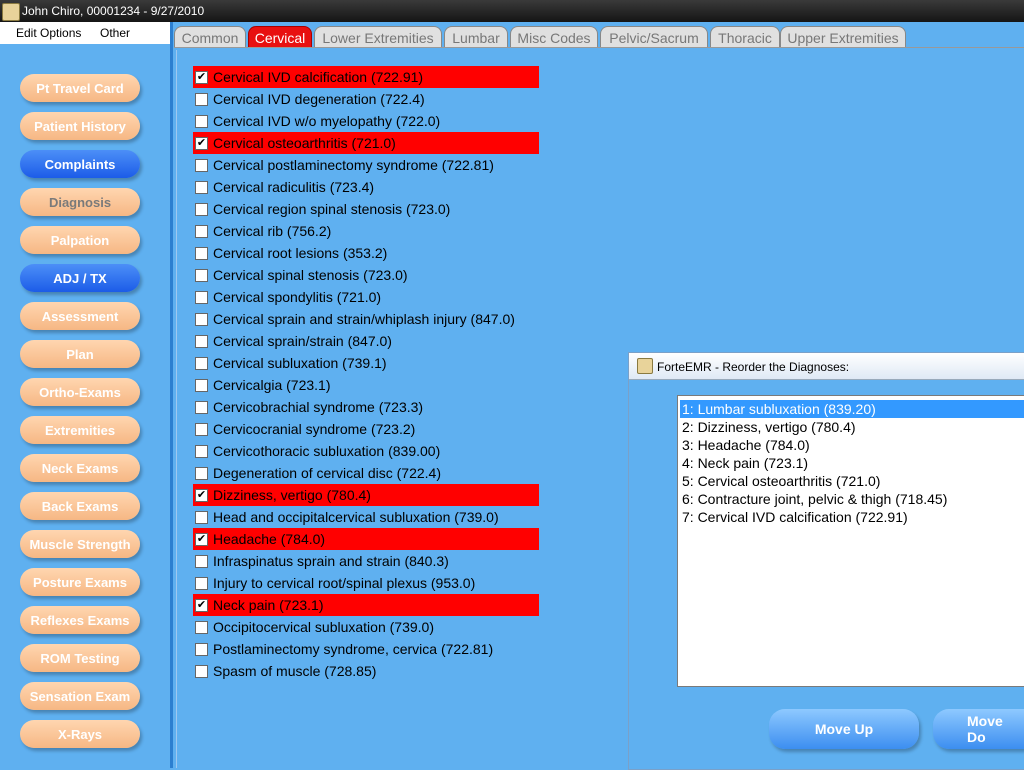 The height and width of the screenshot is (770, 1024). Describe the element at coordinates (80, 164) in the screenshot. I see `nav-complaints: Complaints` at that location.